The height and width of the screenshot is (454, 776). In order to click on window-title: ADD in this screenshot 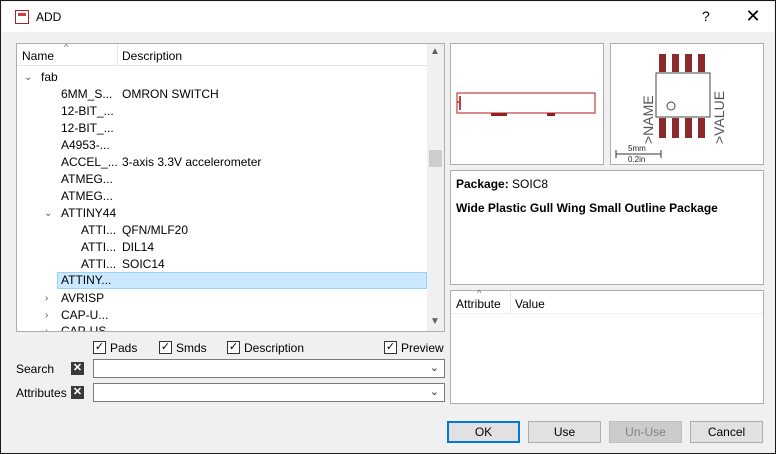, I will do `click(49, 17)`.